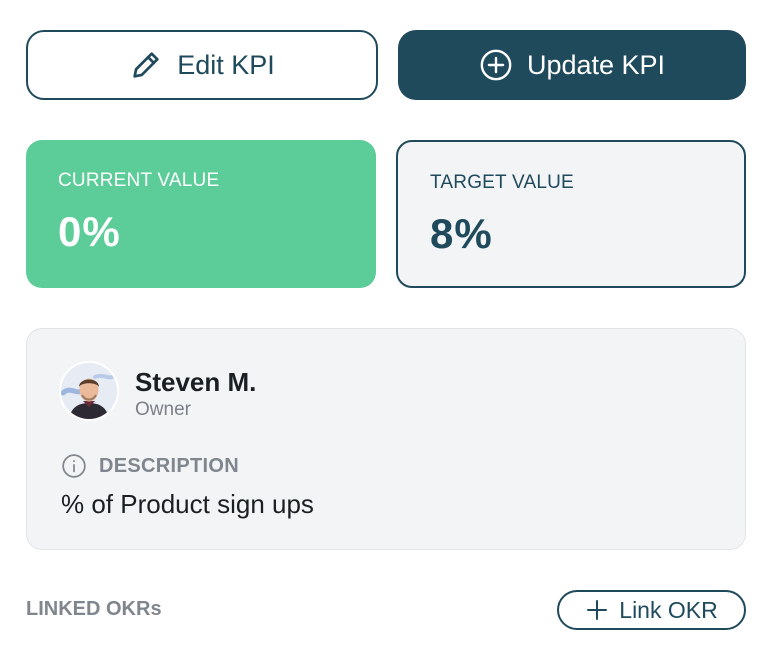 The image size is (768, 648). What do you see at coordinates (74, 466) in the screenshot?
I see `info-icon` at bounding box center [74, 466].